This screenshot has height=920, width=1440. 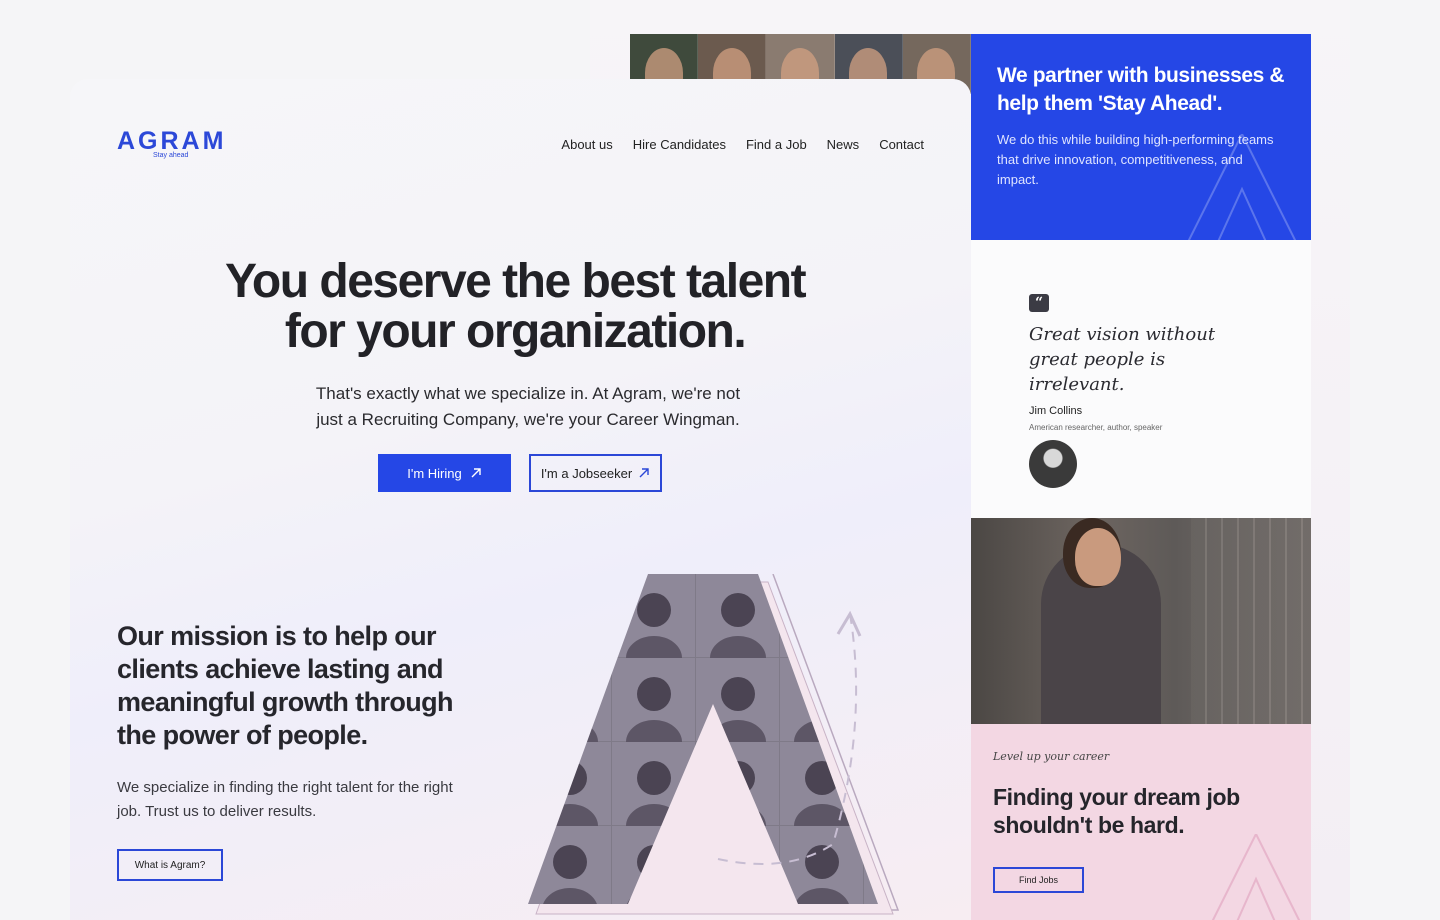 I want to click on professional-woman-photo, so click(x=1141, y=621).